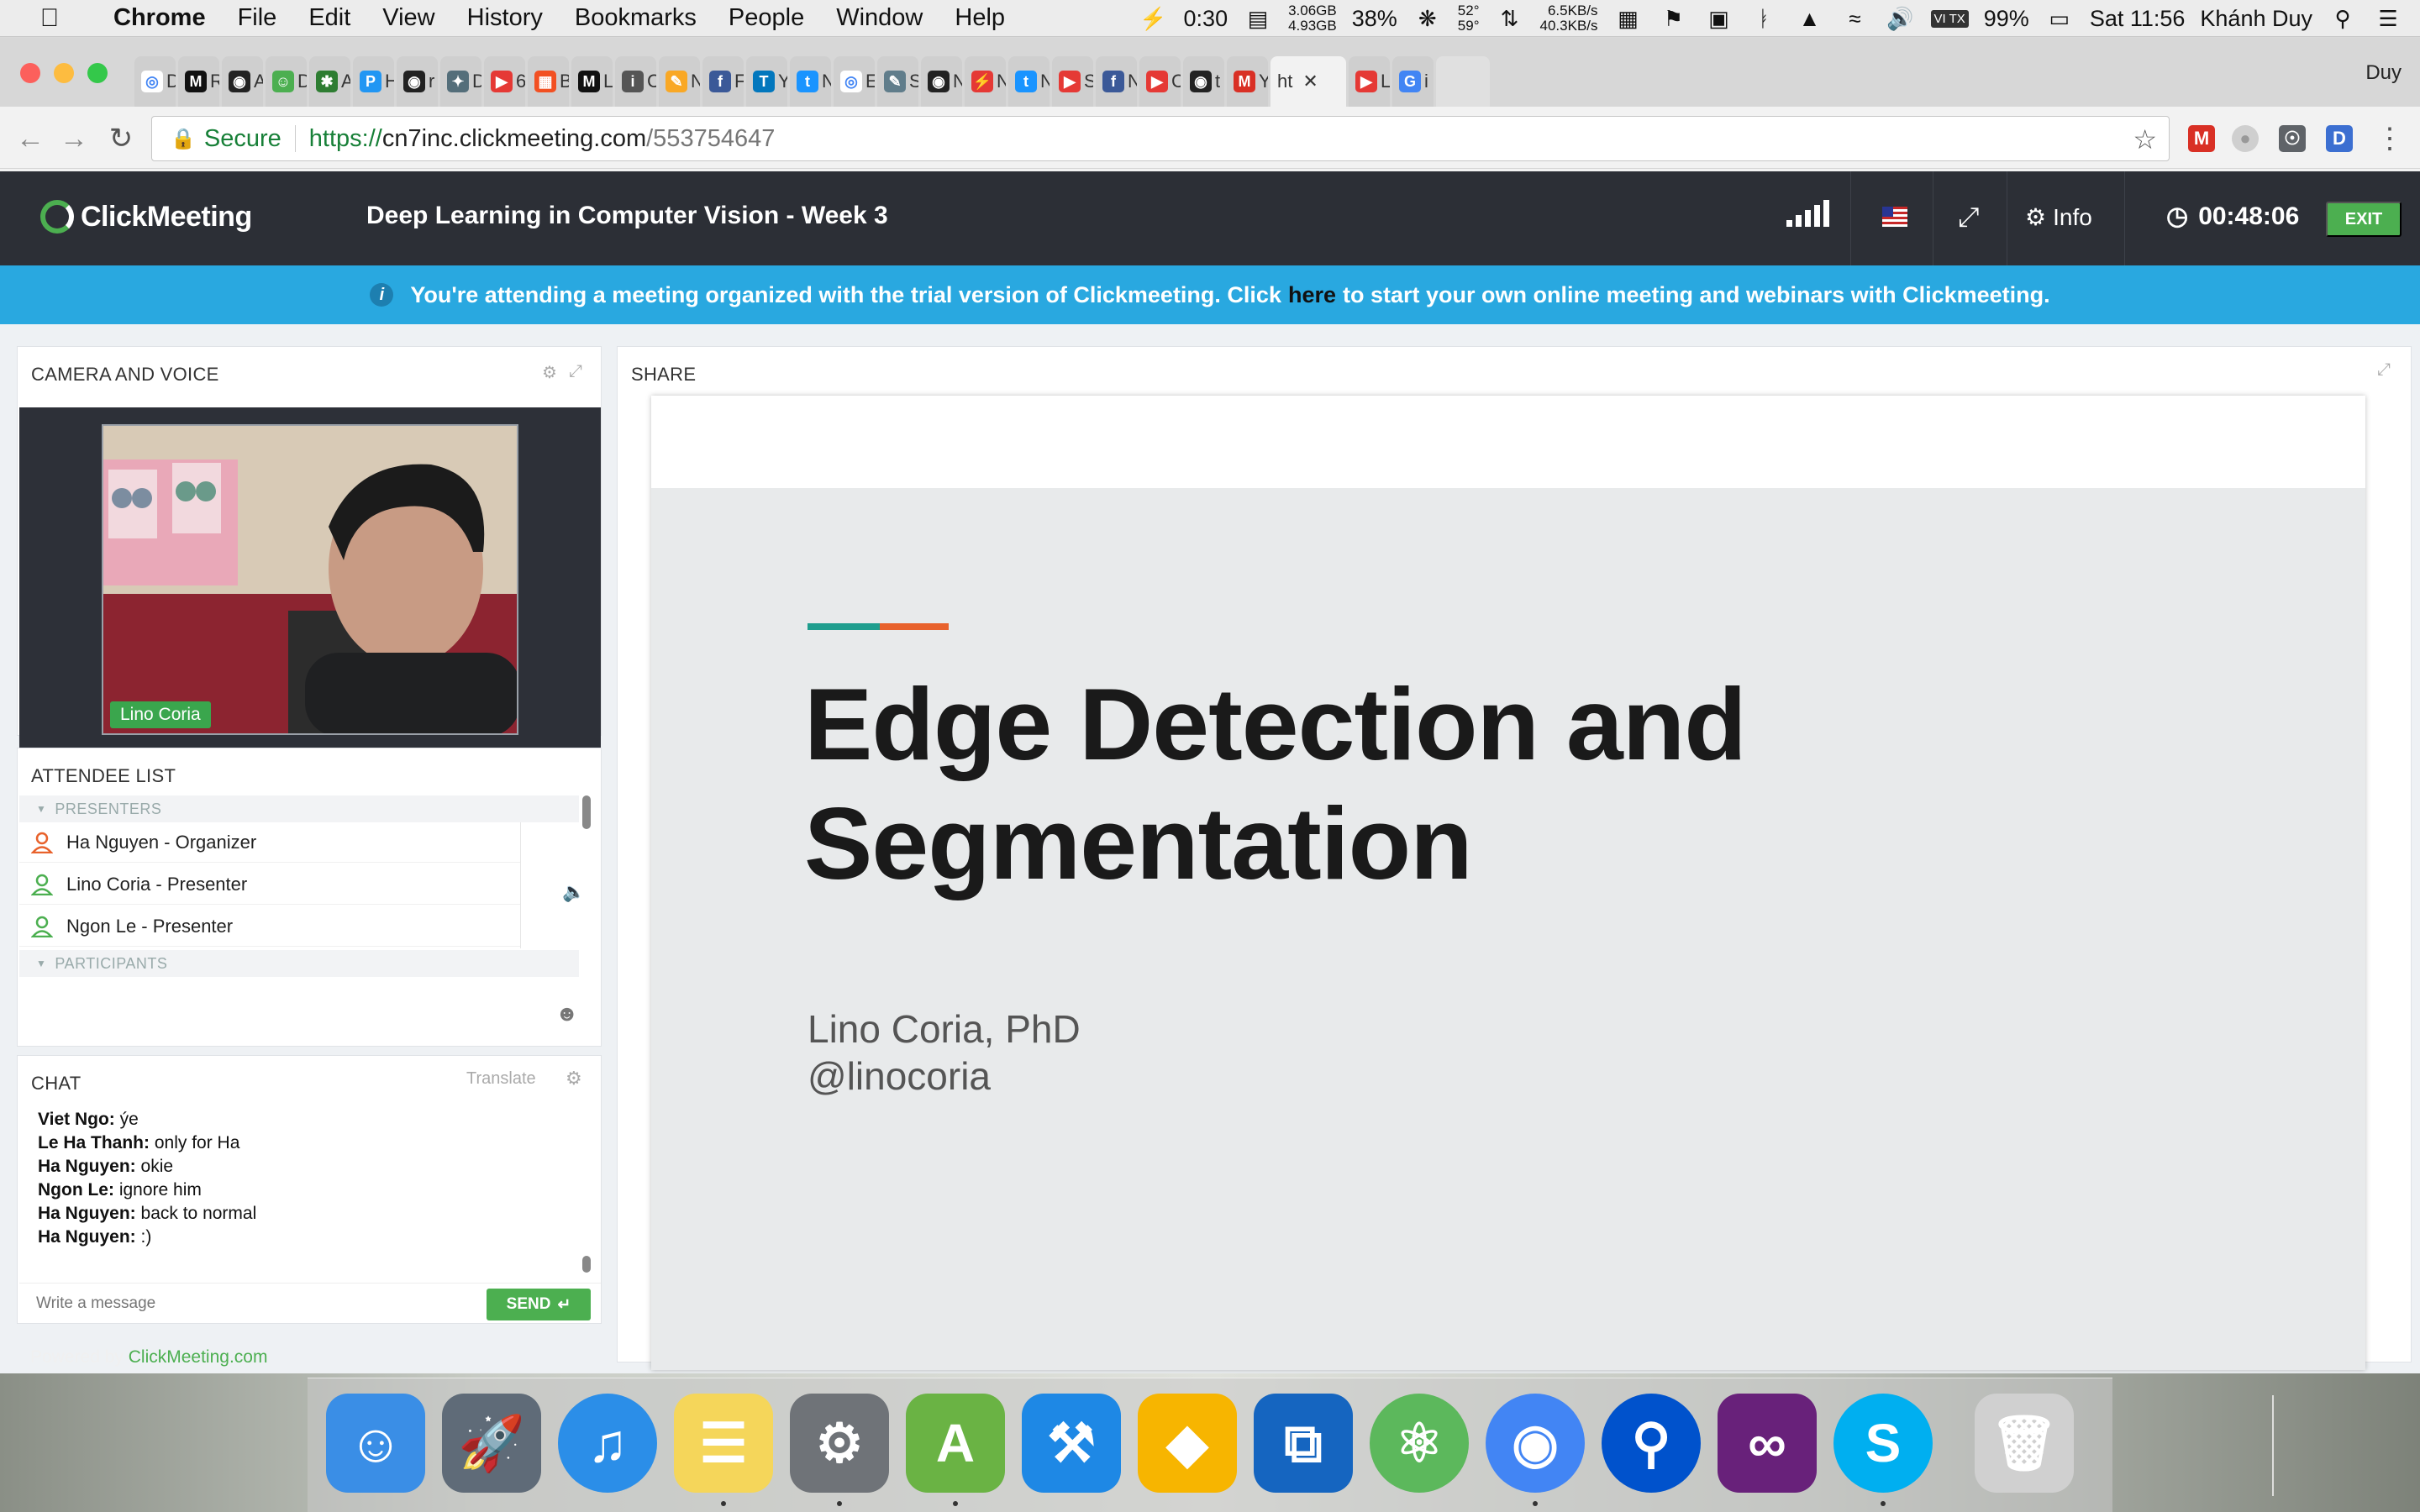 Image resolution: width=2420 pixels, height=1512 pixels. What do you see at coordinates (1767, 1443) in the screenshot?
I see `visual-studio-icon: ∞` at bounding box center [1767, 1443].